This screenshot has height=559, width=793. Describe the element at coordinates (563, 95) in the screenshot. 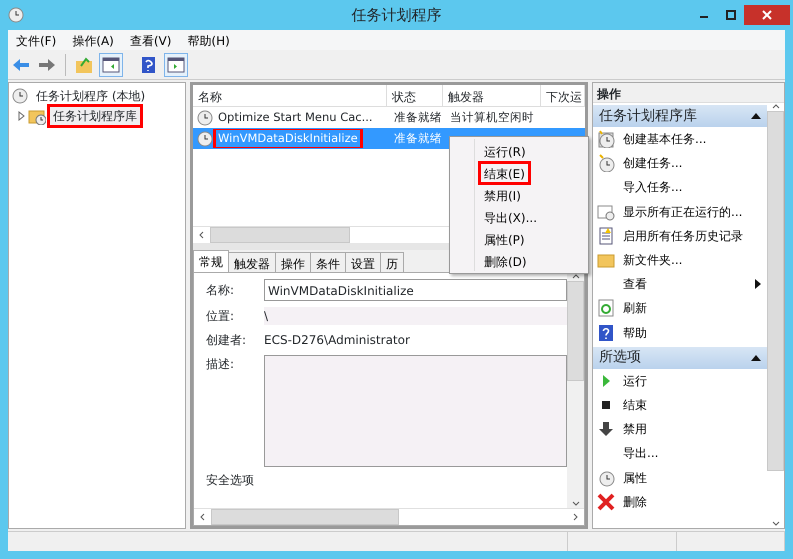

I see `column-header: 下次运` at that location.